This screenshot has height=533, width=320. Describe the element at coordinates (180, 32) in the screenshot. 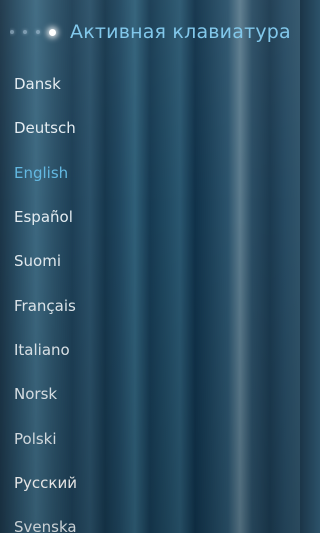

I see `page-title: Активная клавиатура` at that location.